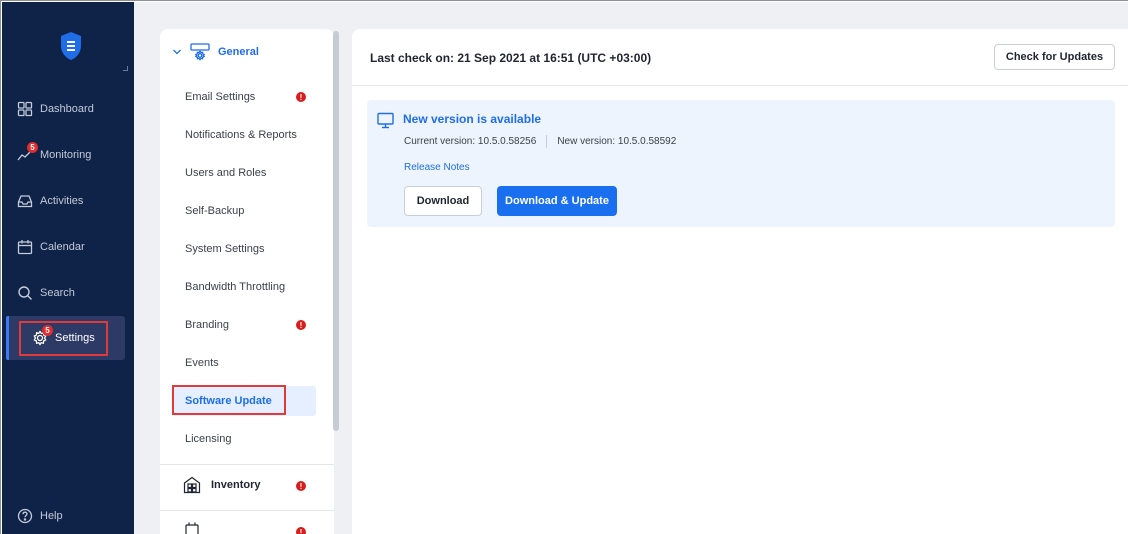 This screenshot has width=1128, height=534. What do you see at coordinates (200, 52) in the screenshot?
I see `general-settings-icon` at bounding box center [200, 52].